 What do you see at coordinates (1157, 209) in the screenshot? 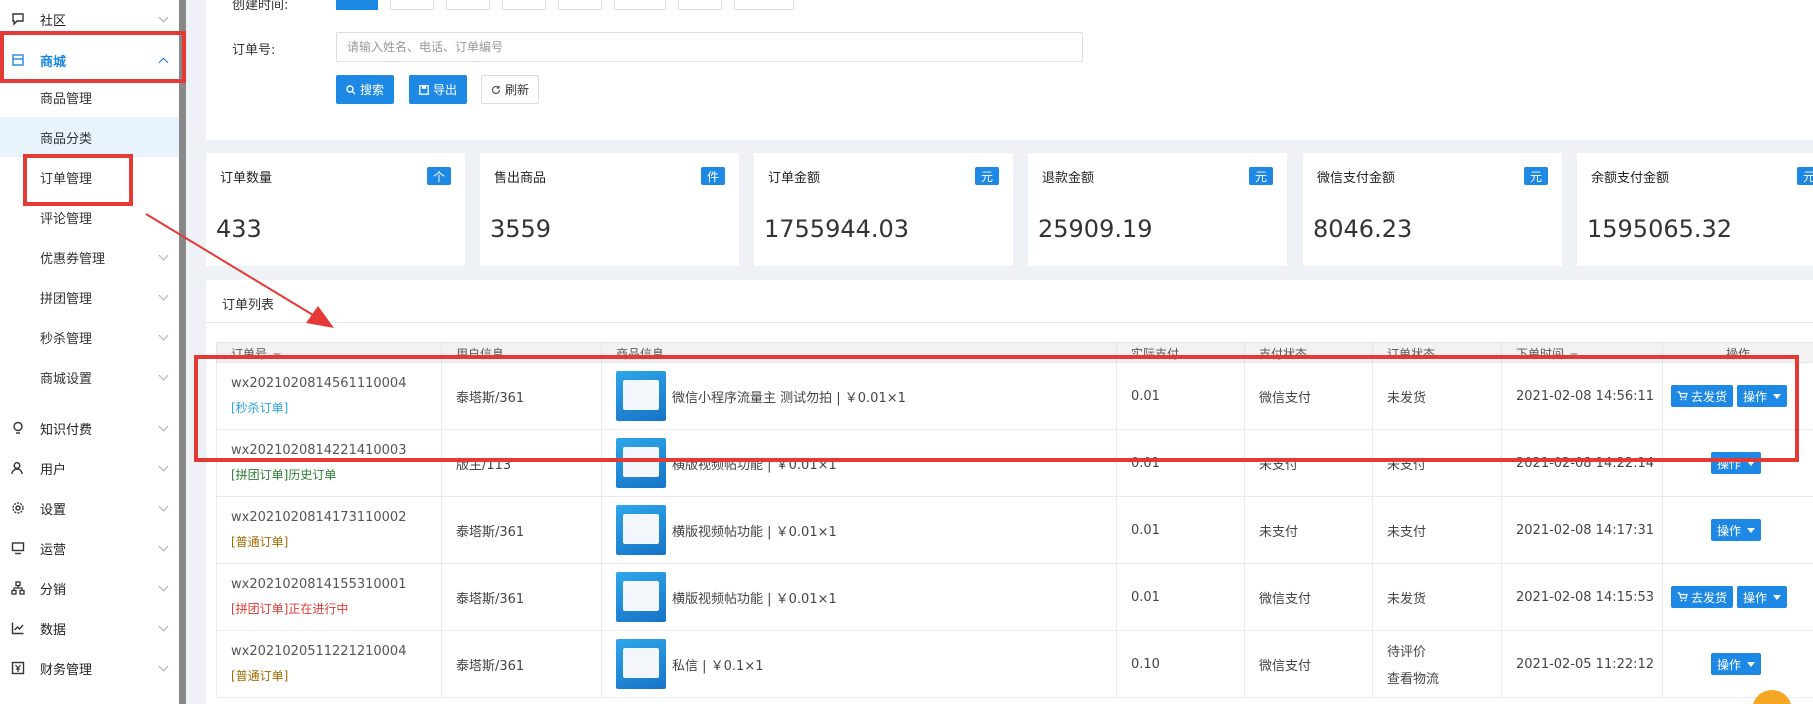
I see `stat-card-refund-amount: 退款金额 元 25909.19` at bounding box center [1157, 209].